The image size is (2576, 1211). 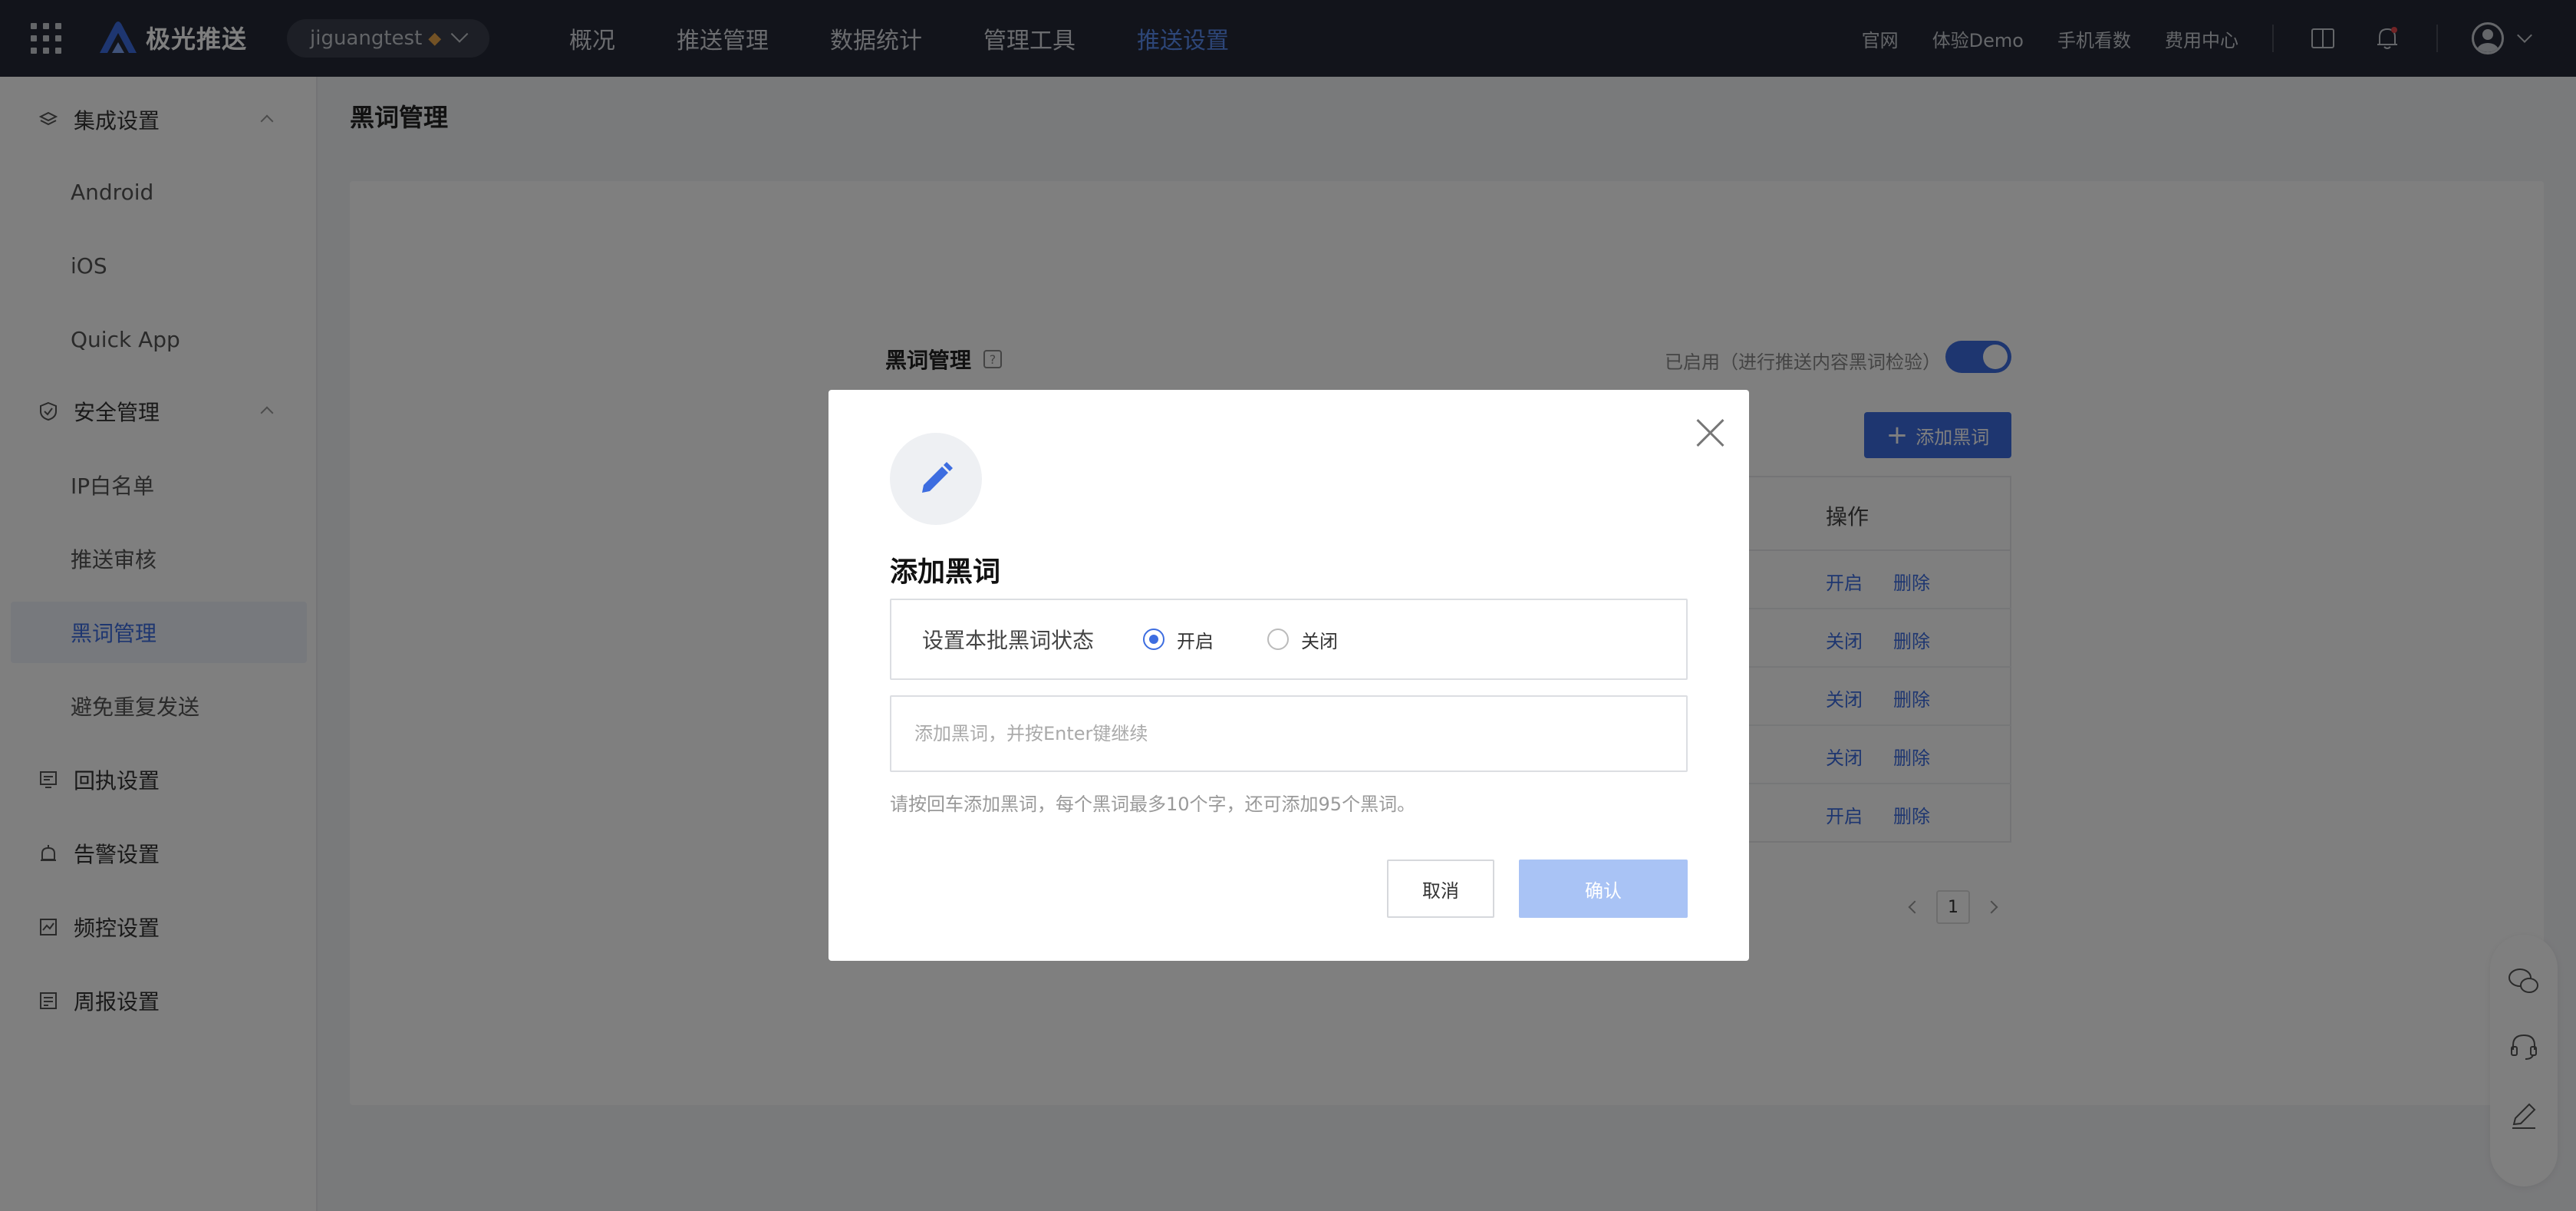 What do you see at coordinates (1278, 639) in the screenshot?
I see `radio-unchecked-icon` at bounding box center [1278, 639].